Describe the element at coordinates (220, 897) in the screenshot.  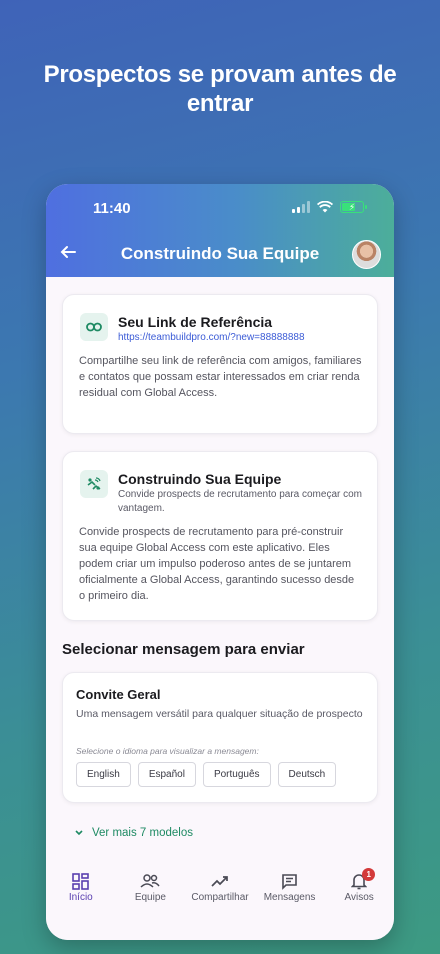
I see `nav-label: Compartilhar` at that location.